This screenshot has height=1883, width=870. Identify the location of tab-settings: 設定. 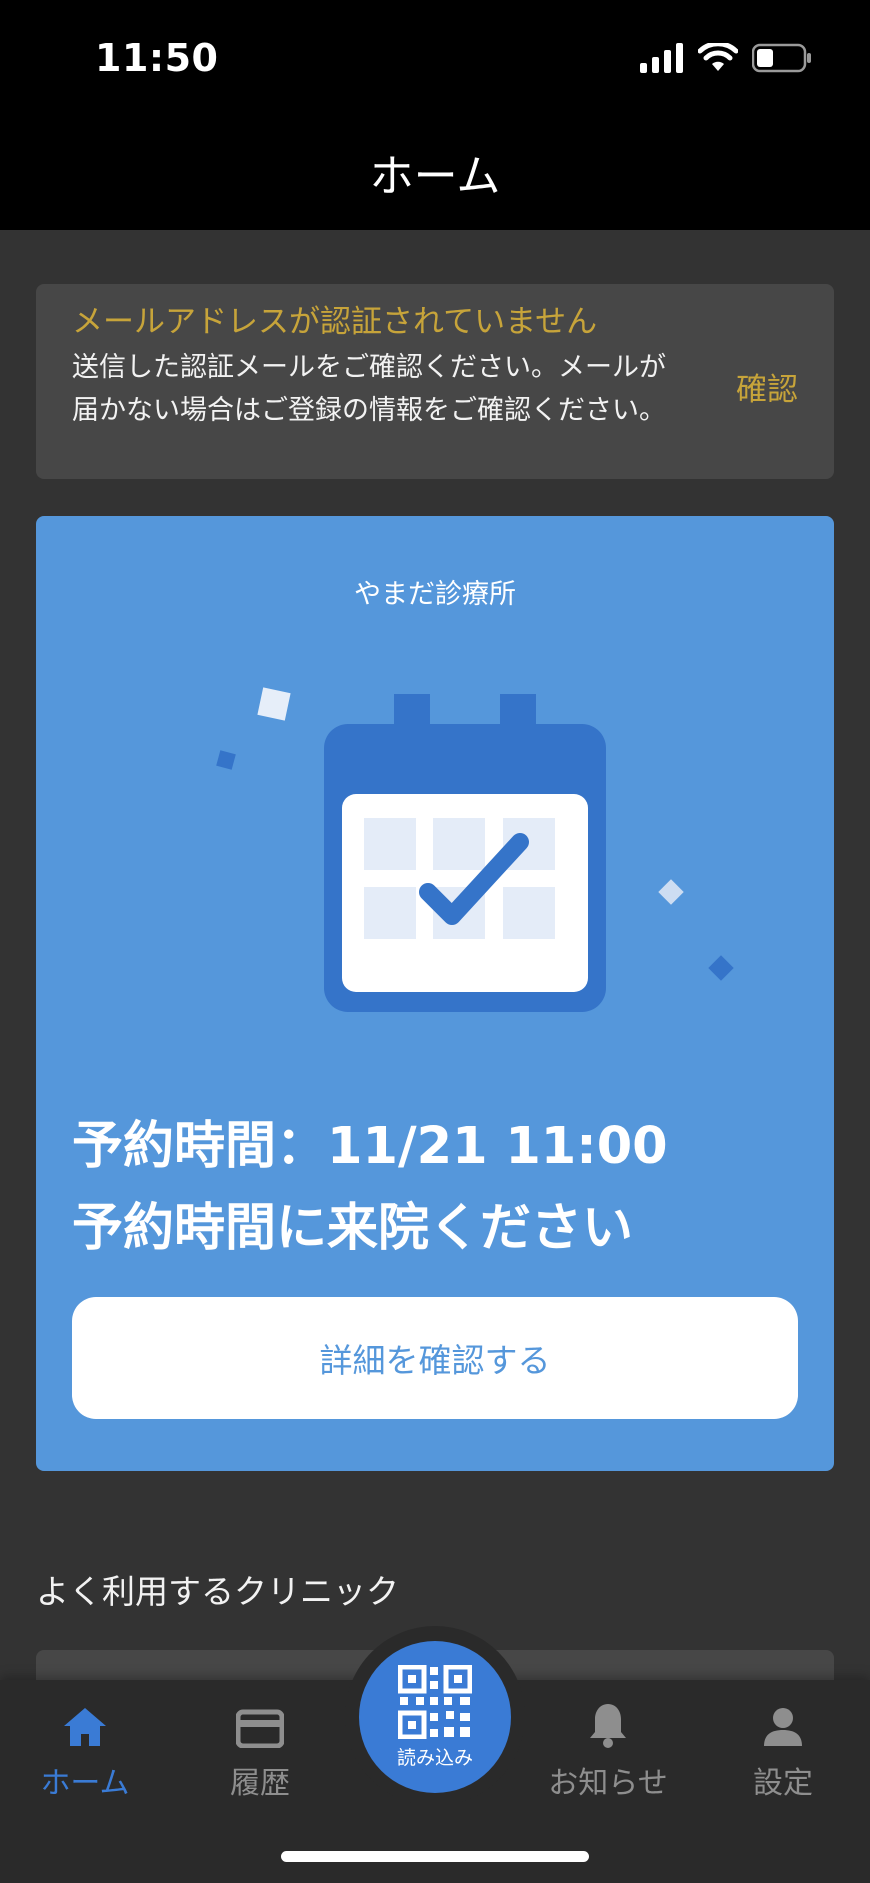
(783, 1747).